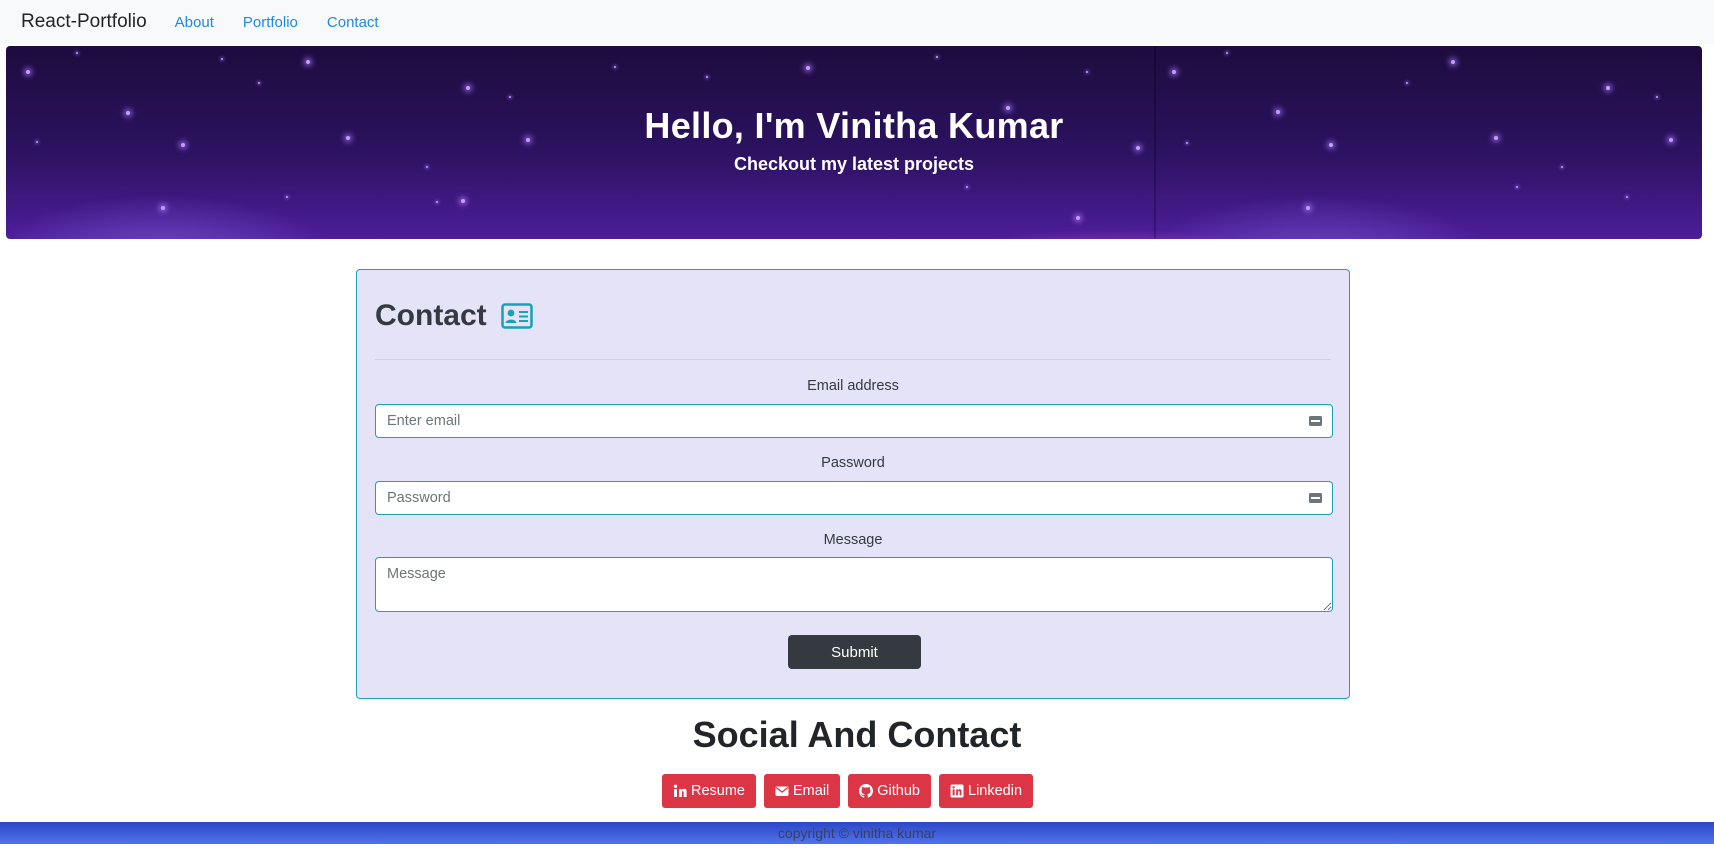 This screenshot has width=1714, height=858. I want to click on contact-heading: Contact, so click(454, 316).